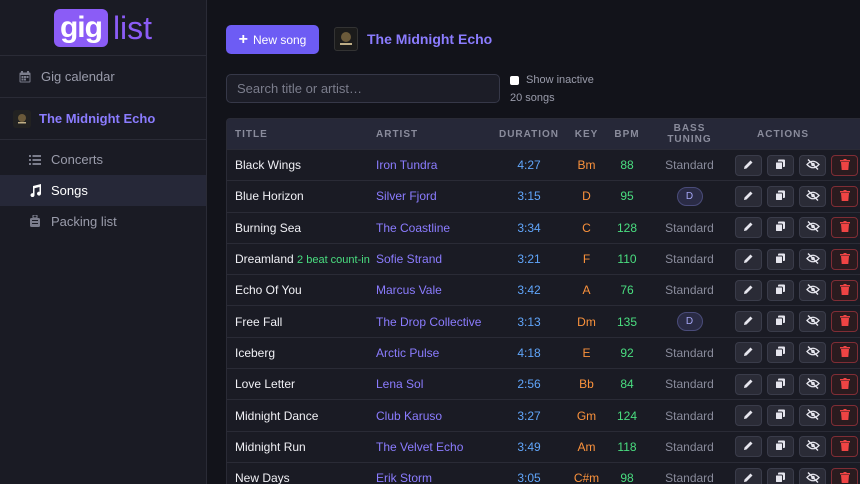 The height and width of the screenshot is (484, 860). I want to click on song-artist: The Drop Collective, so click(432, 322).